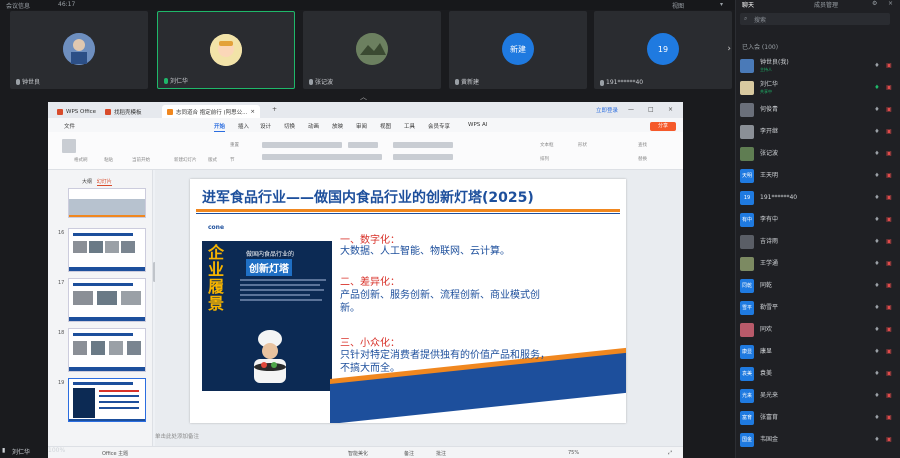 The width and height of the screenshot is (900, 458). Describe the element at coordinates (815, 19) in the screenshot. I see `member-search-input: ⌕ 搜索` at that location.